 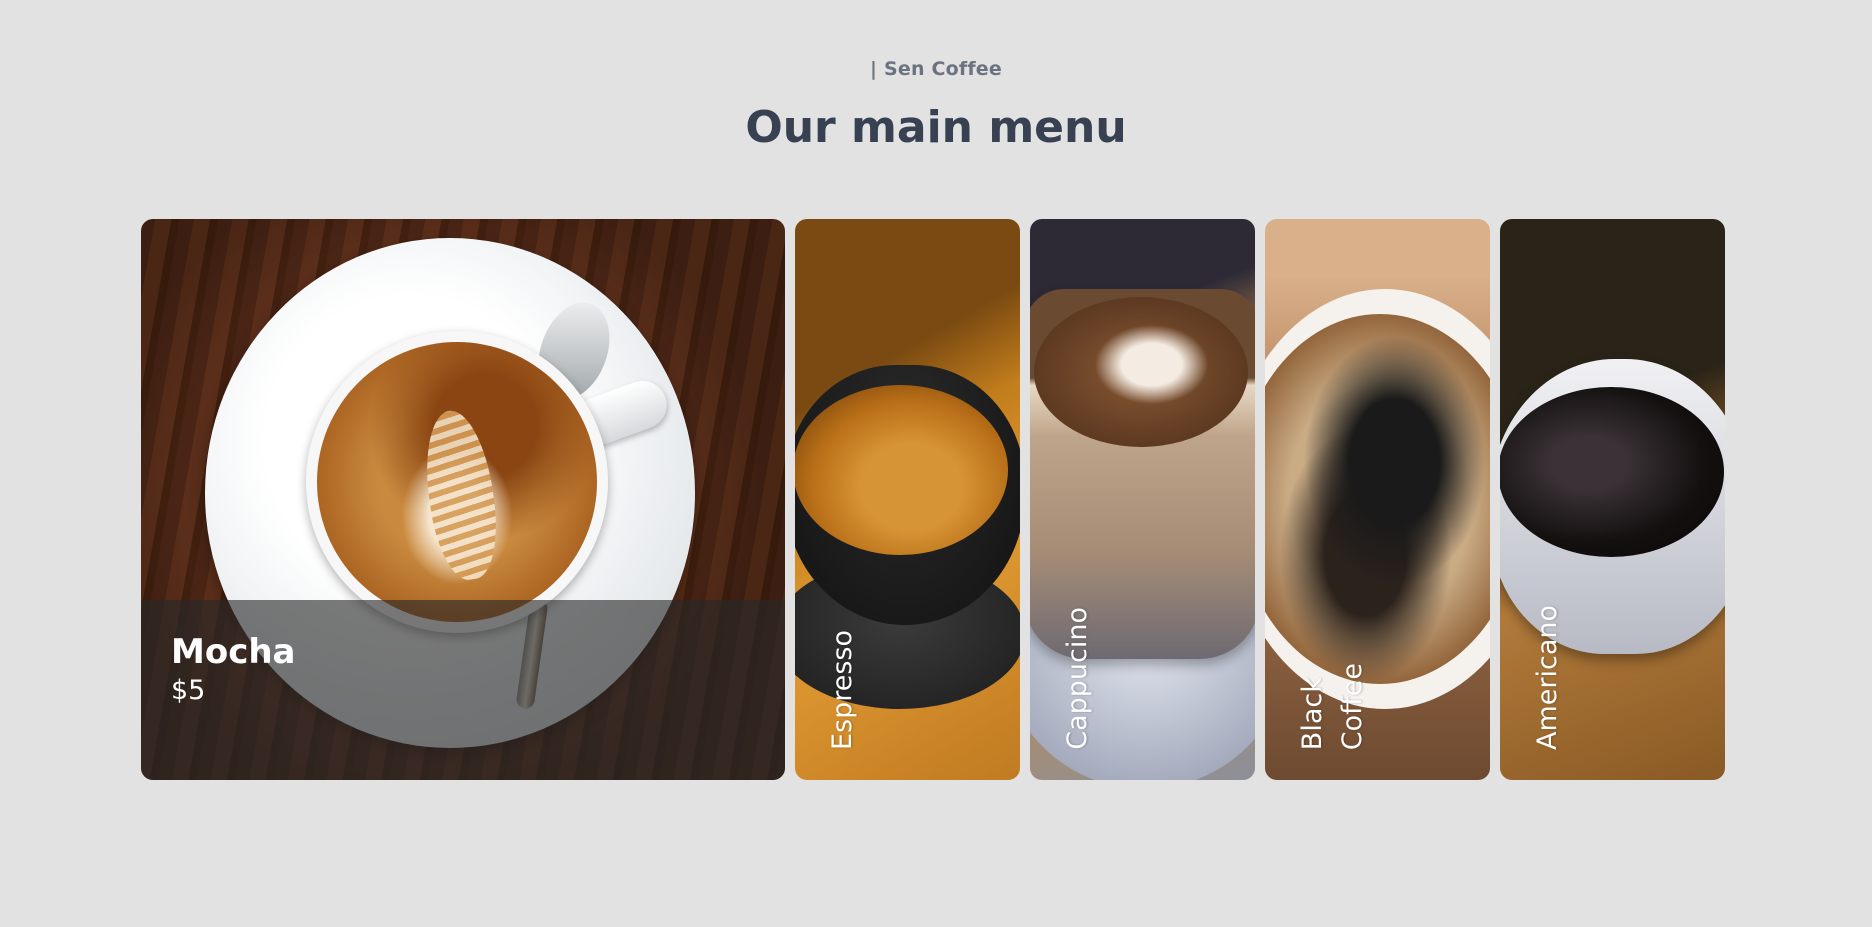 I want to click on coffee-glass-image, so click(x=1142, y=474).